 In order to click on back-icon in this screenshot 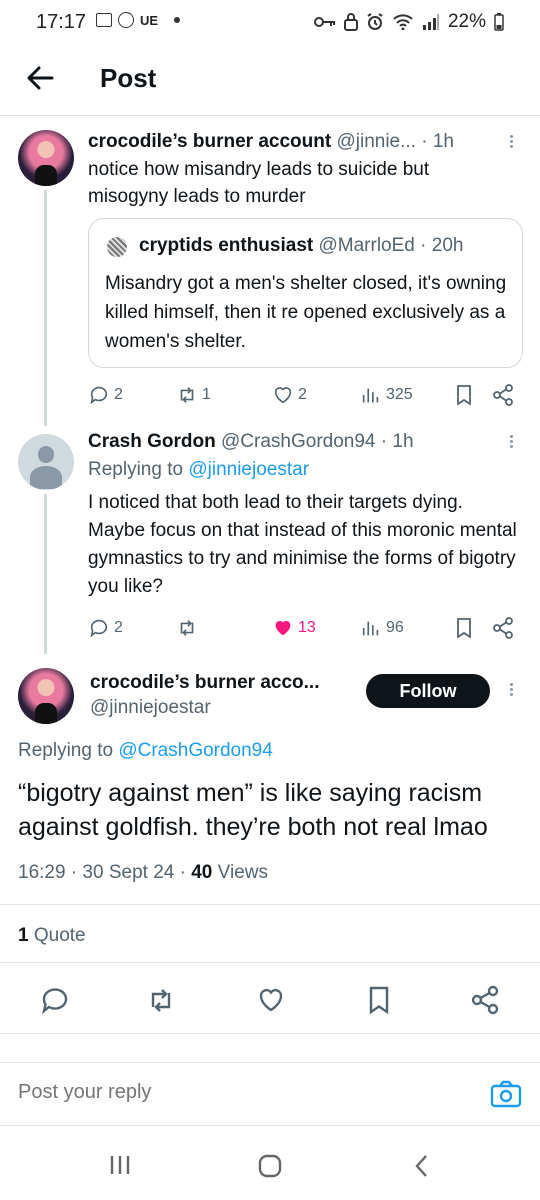, I will do `click(422, 1166)`.